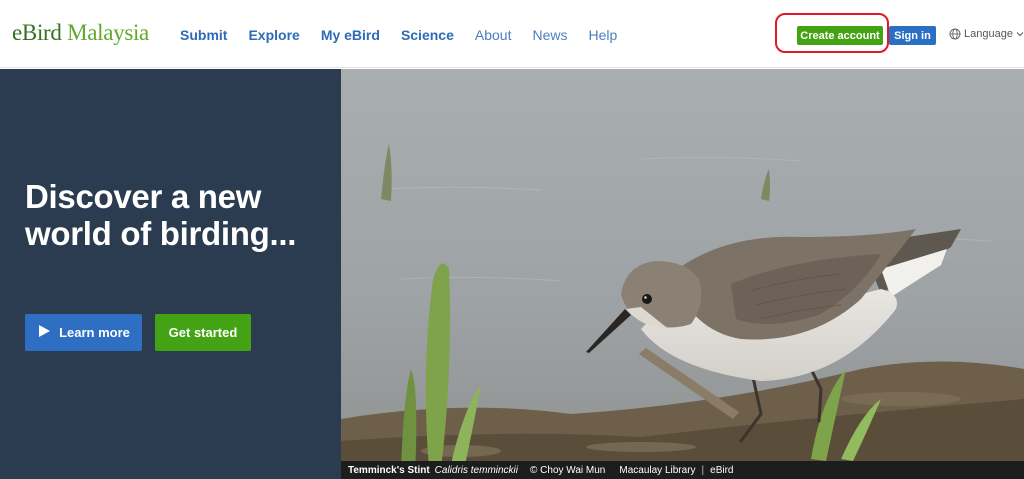 The image size is (1024, 479). Describe the element at coordinates (912, 35) in the screenshot. I see `sign-in-button: Sign in` at that location.